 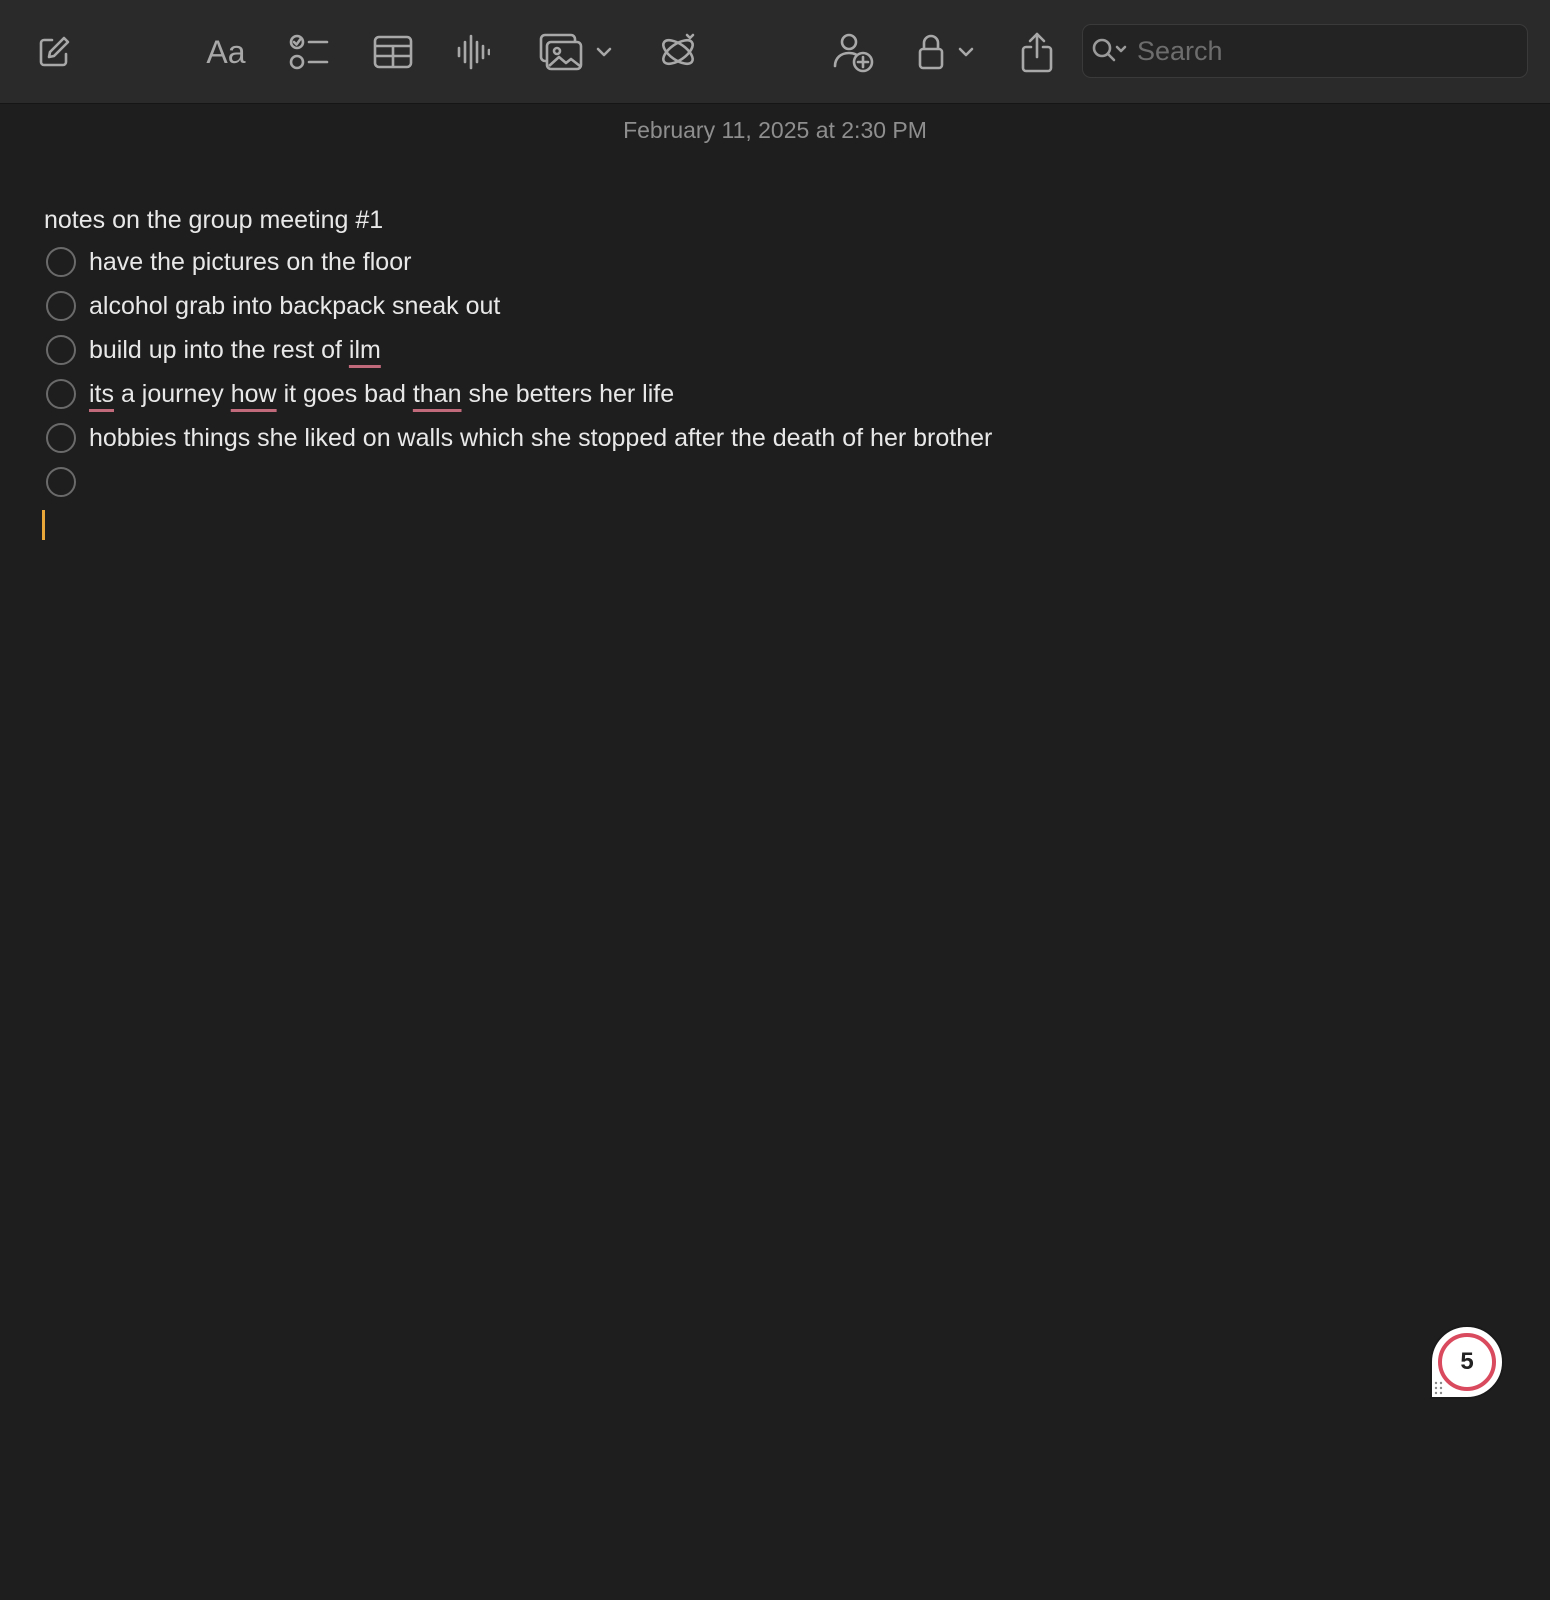 What do you see at coordinates (853, 52) in the screenshot?
I see `collaborate-icon` at bounding box center [853, 52].